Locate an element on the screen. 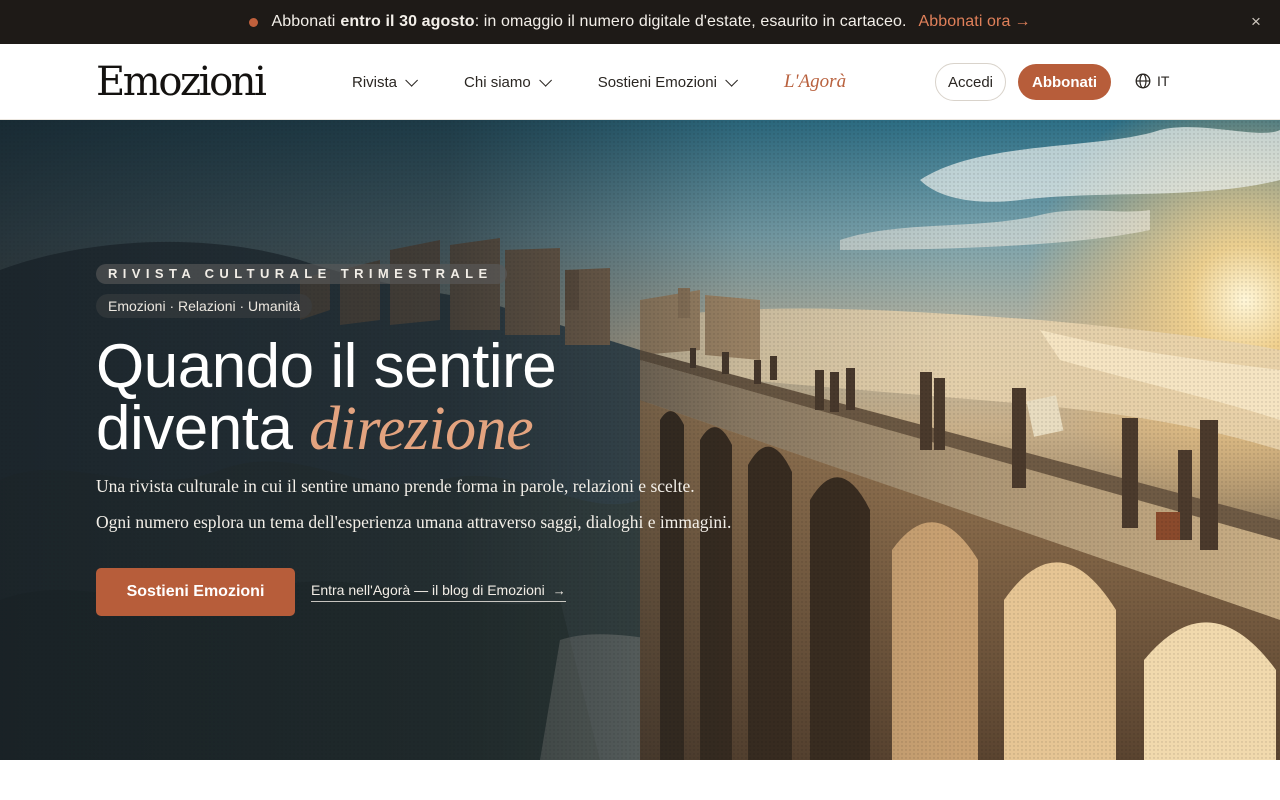  nav-item-sostieni: Sostieni Emozioni is located at coordinates (667, 82).